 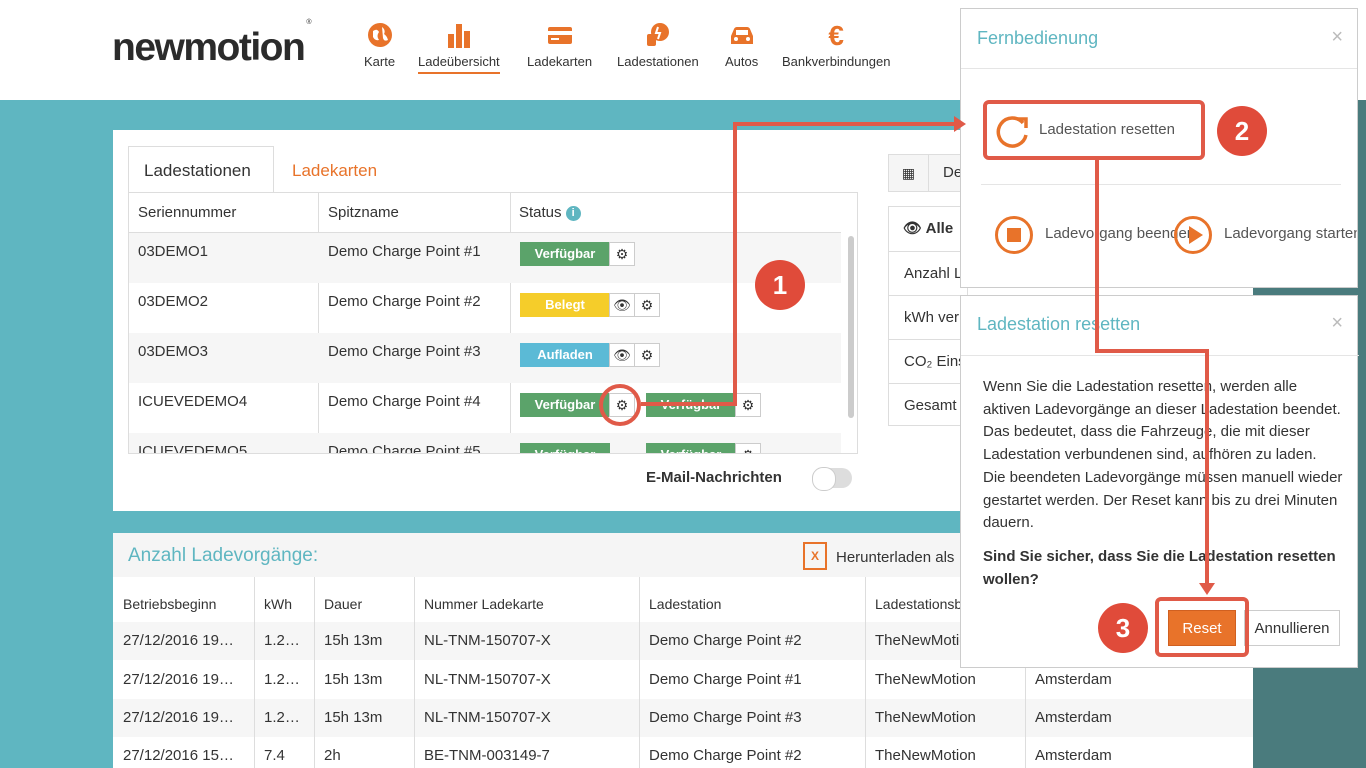 I want to click on cell: Demo Charge Point #2, so click(x=725, y=755).